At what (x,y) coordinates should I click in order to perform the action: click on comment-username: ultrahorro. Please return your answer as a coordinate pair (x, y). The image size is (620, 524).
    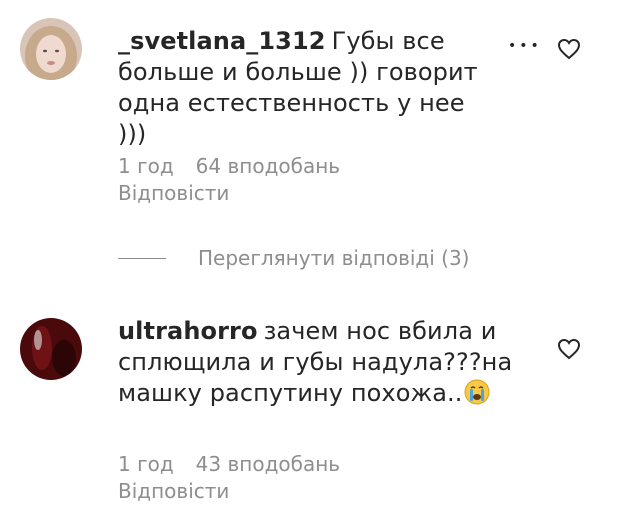
    Looking at the image, I should click on (188, 331).